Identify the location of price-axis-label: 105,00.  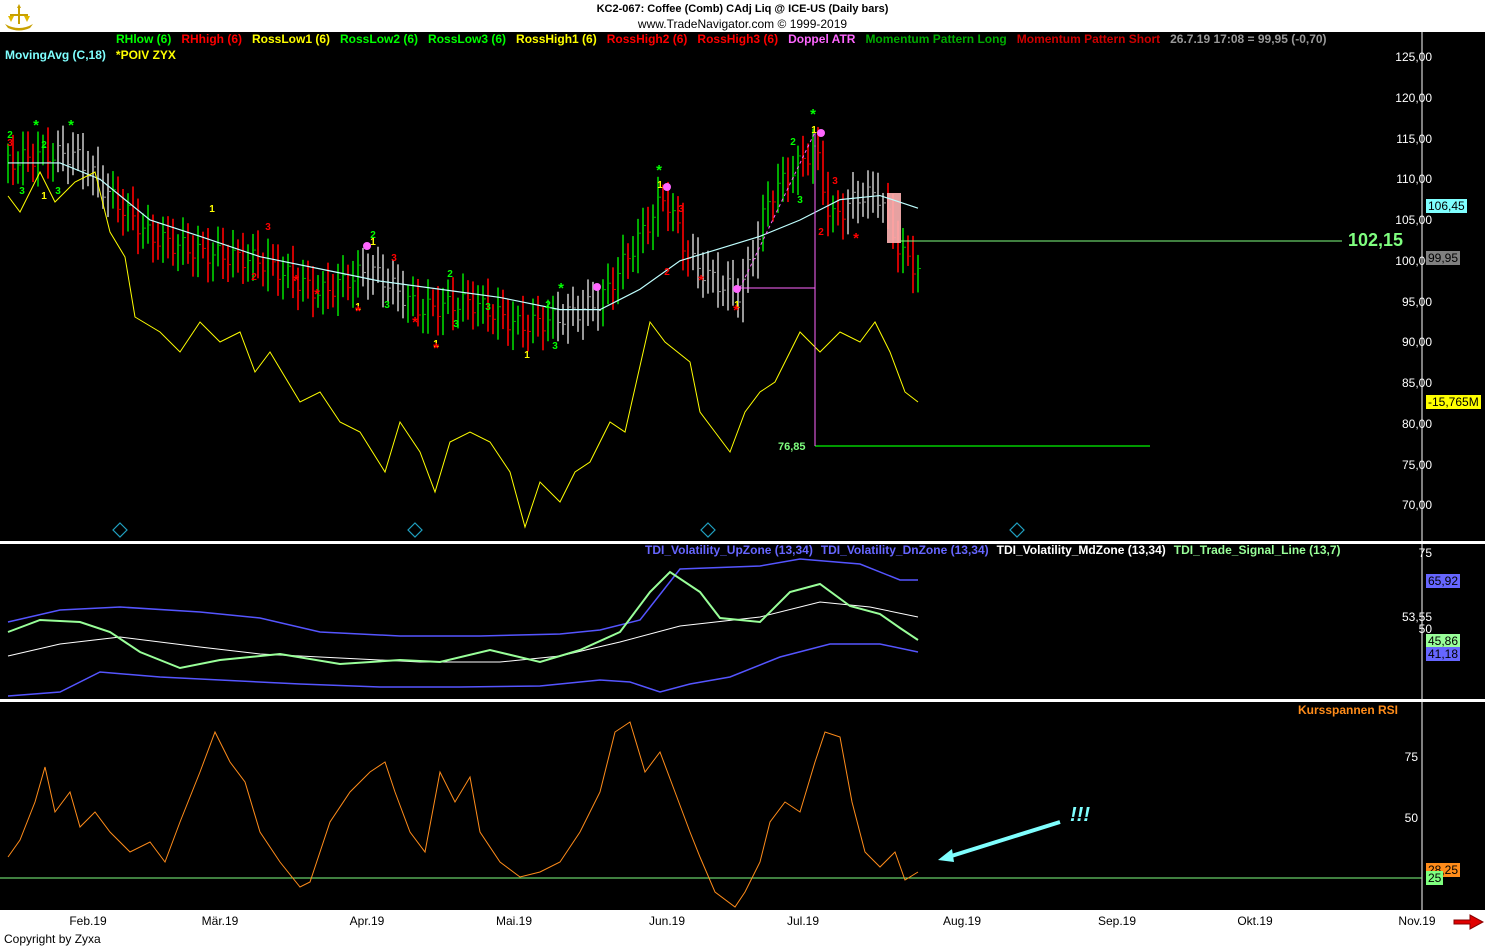
(1413, 220).